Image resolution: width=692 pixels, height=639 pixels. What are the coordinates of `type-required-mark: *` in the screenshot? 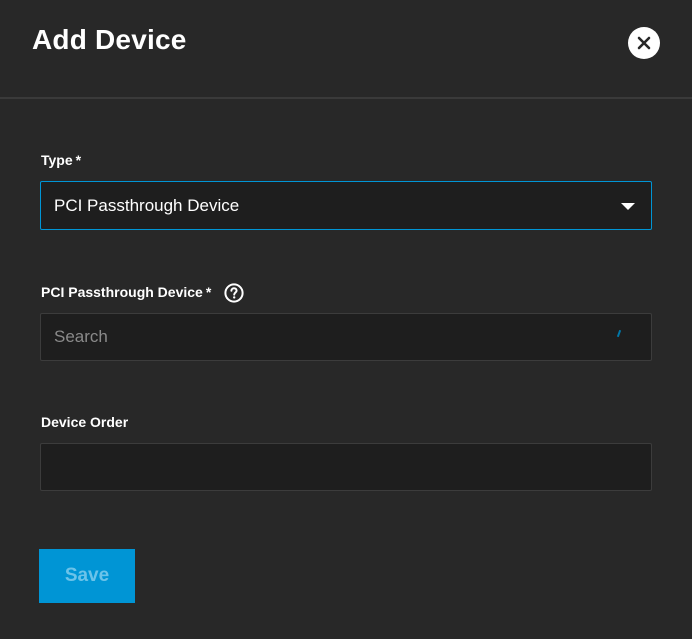 It's located at (78, 160).